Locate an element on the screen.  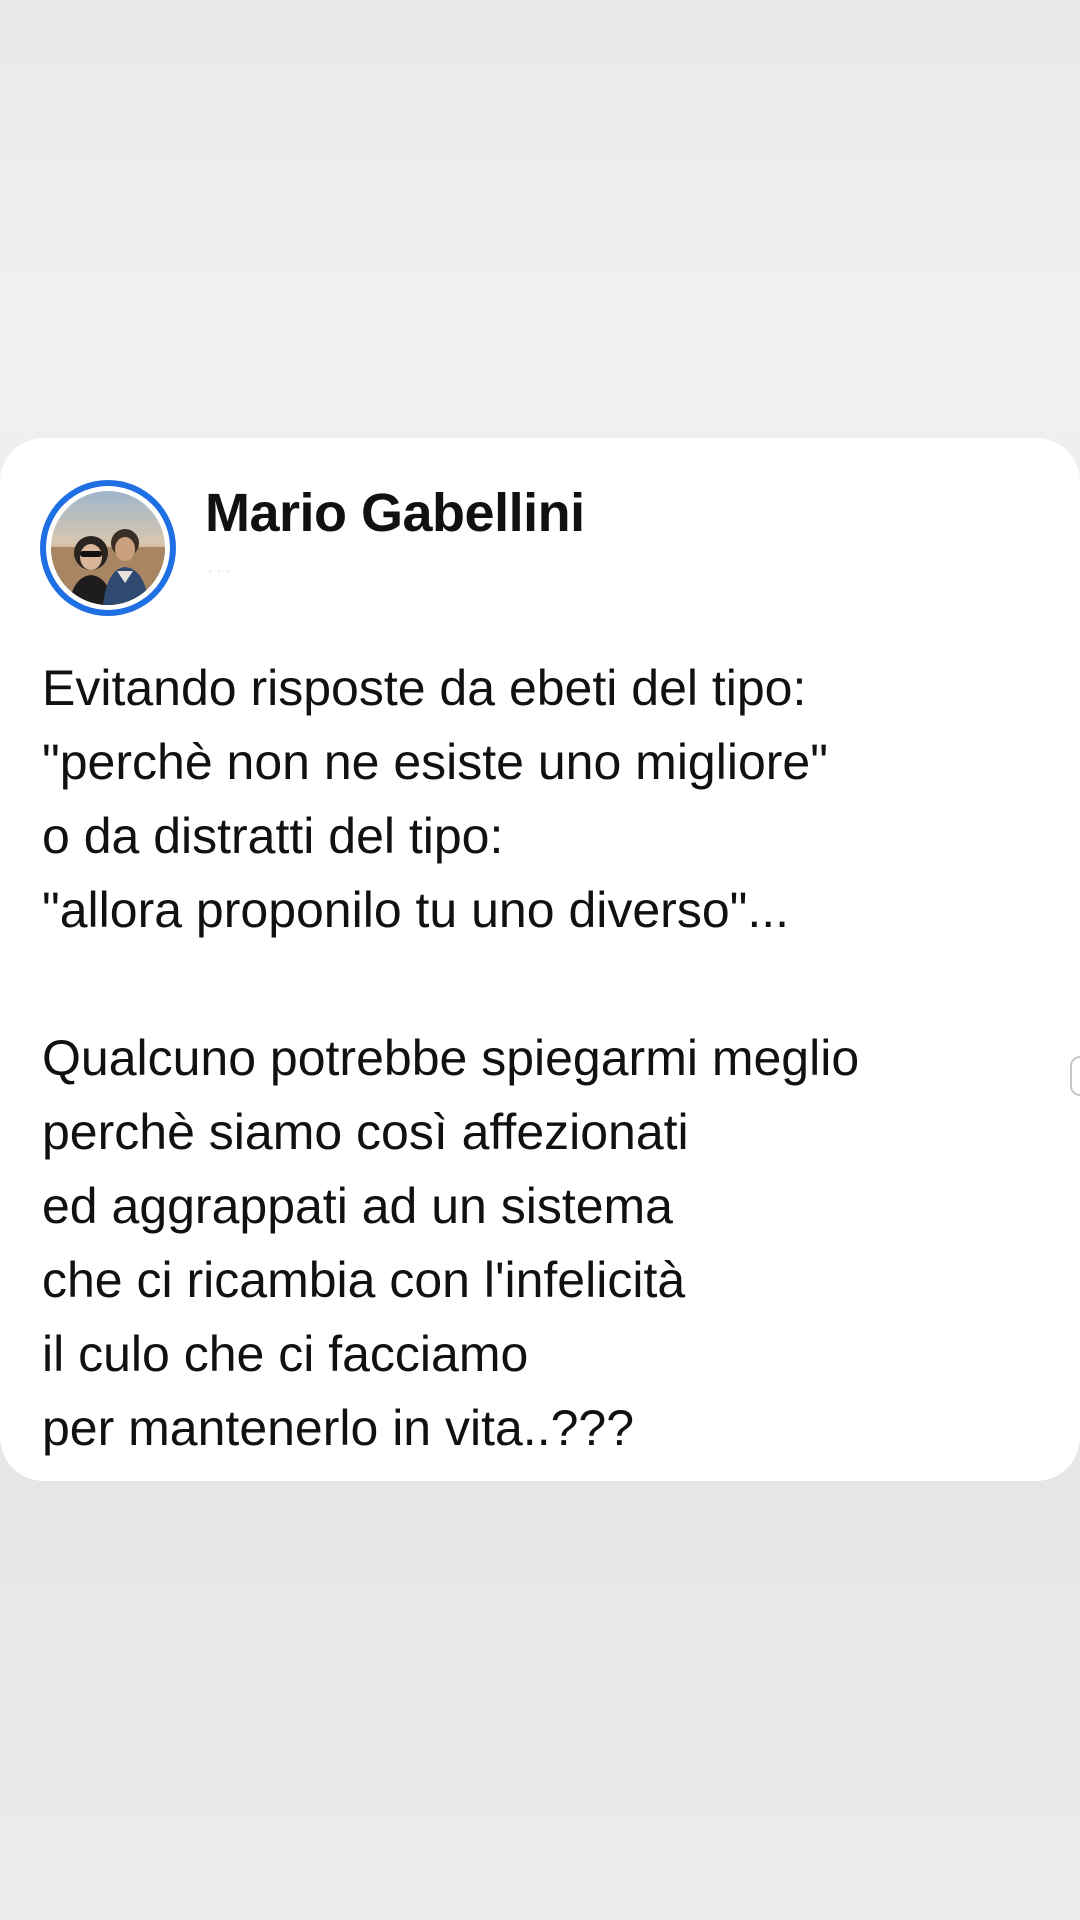
post-line: perchè siamo così affezionati is located at coordinates (365, 1132).